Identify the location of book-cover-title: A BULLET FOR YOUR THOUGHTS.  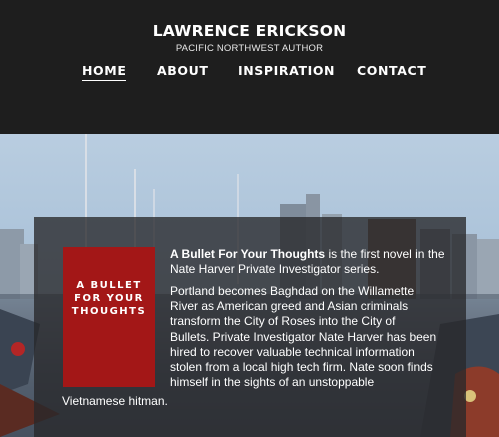
(109, 298).